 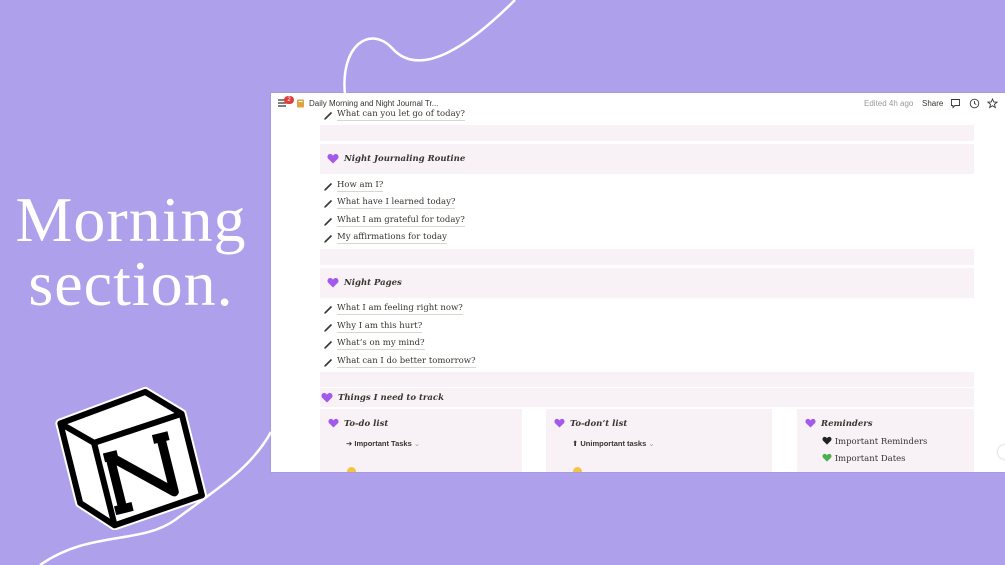 I want to click on journal-icon, so click(x=300, y=103).